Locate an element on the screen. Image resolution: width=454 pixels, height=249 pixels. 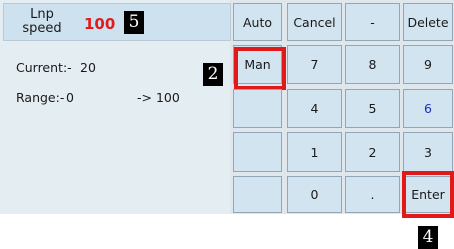
current-value: 20 is located at coordinates (88, 67).